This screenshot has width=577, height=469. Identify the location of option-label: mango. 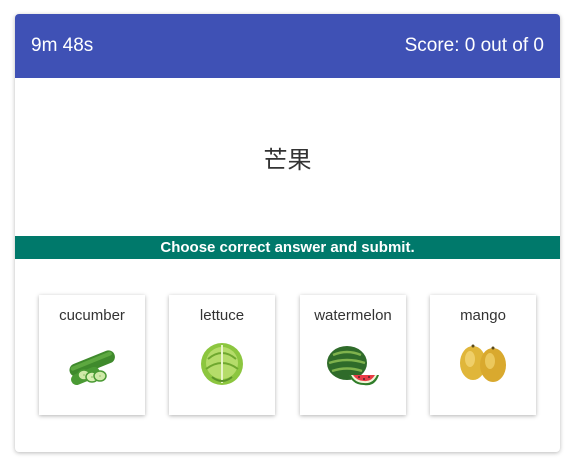
(483, 315).